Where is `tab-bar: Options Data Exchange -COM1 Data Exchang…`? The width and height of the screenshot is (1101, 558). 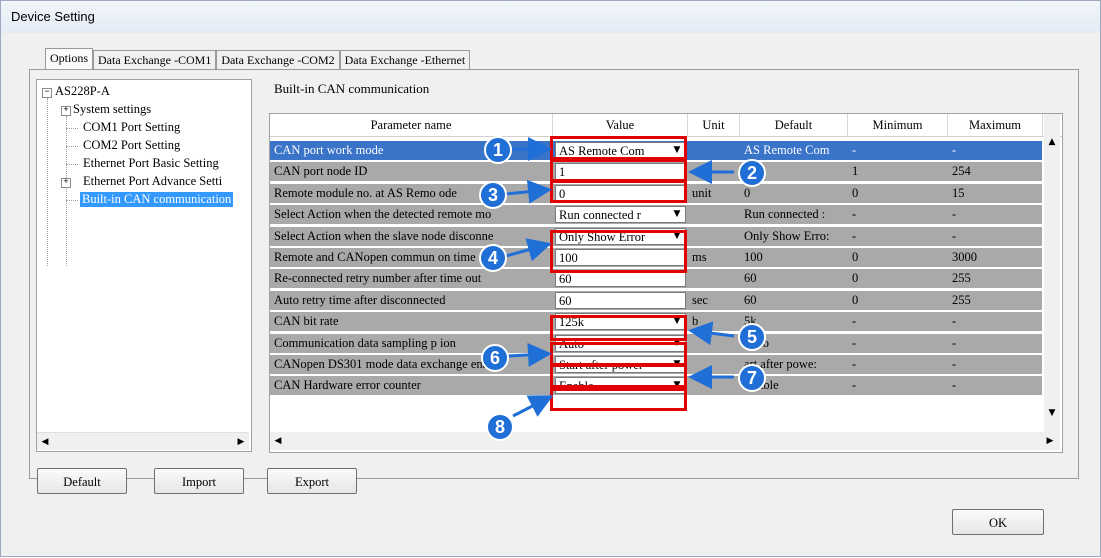 tab-bar: Options Data Exchange -COM1 Data Exchang… is located at coordinates (258, 59).